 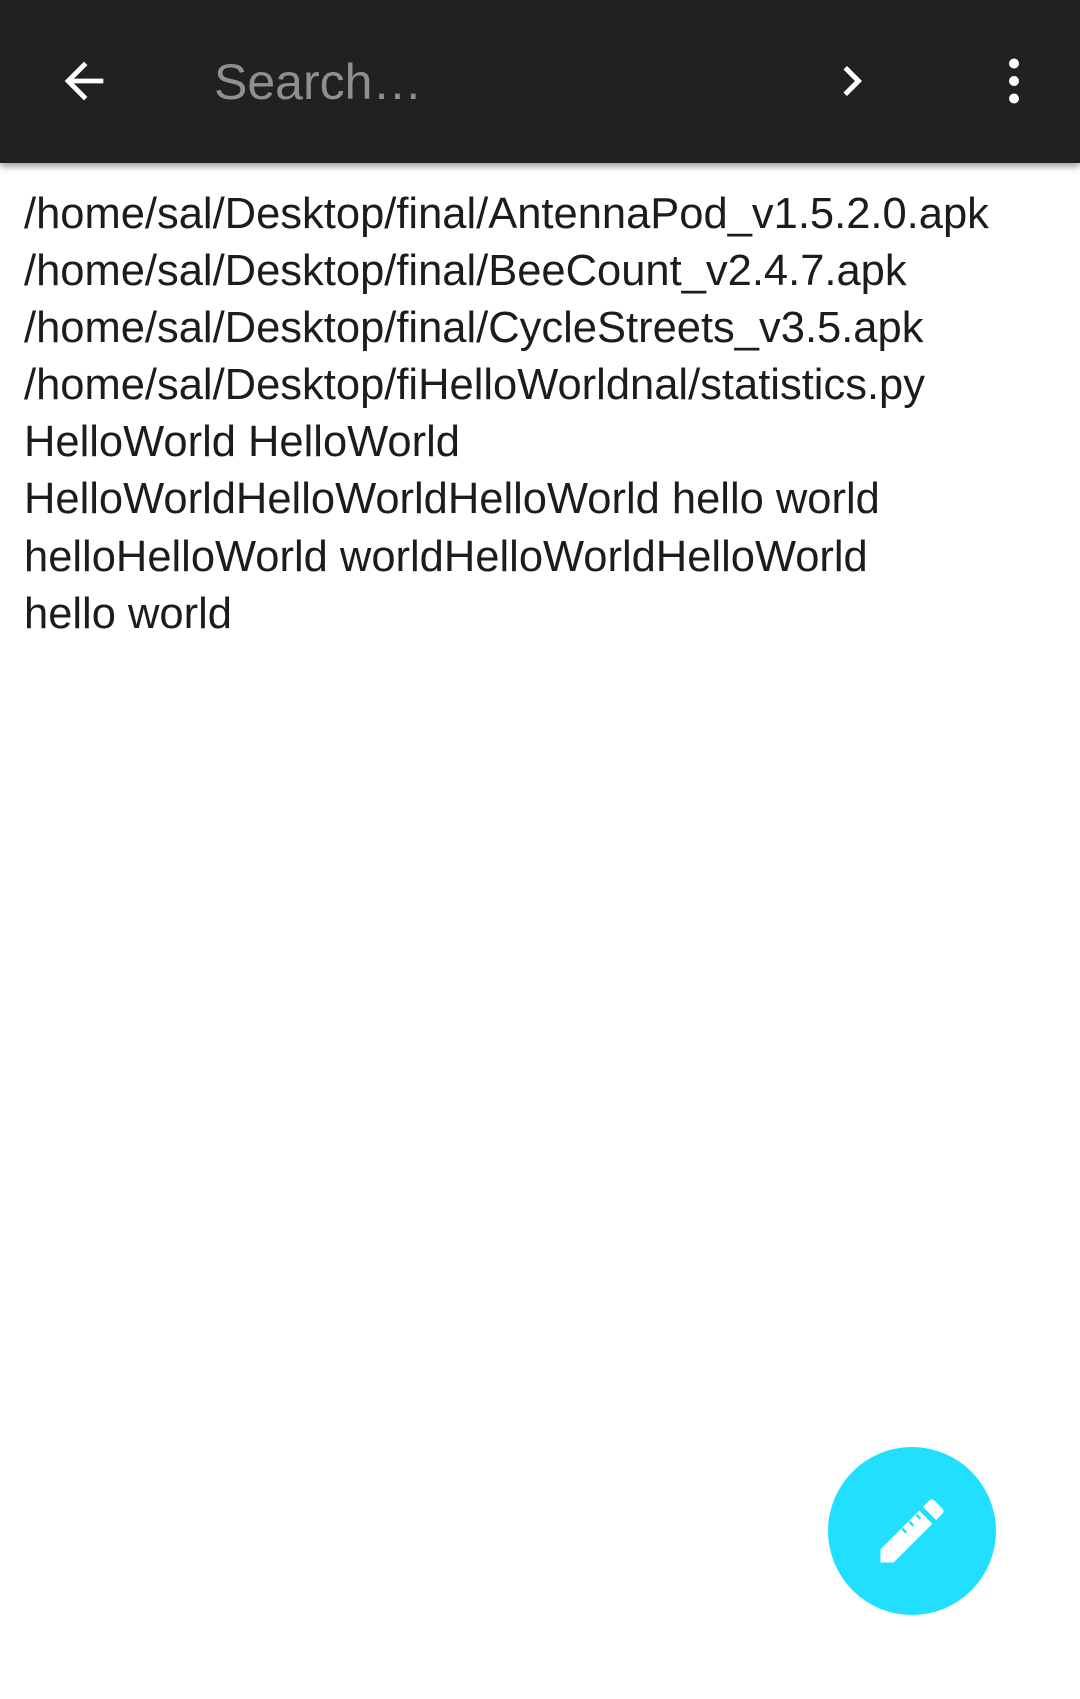 I want to click on back-button, so click(x=84, y=81).